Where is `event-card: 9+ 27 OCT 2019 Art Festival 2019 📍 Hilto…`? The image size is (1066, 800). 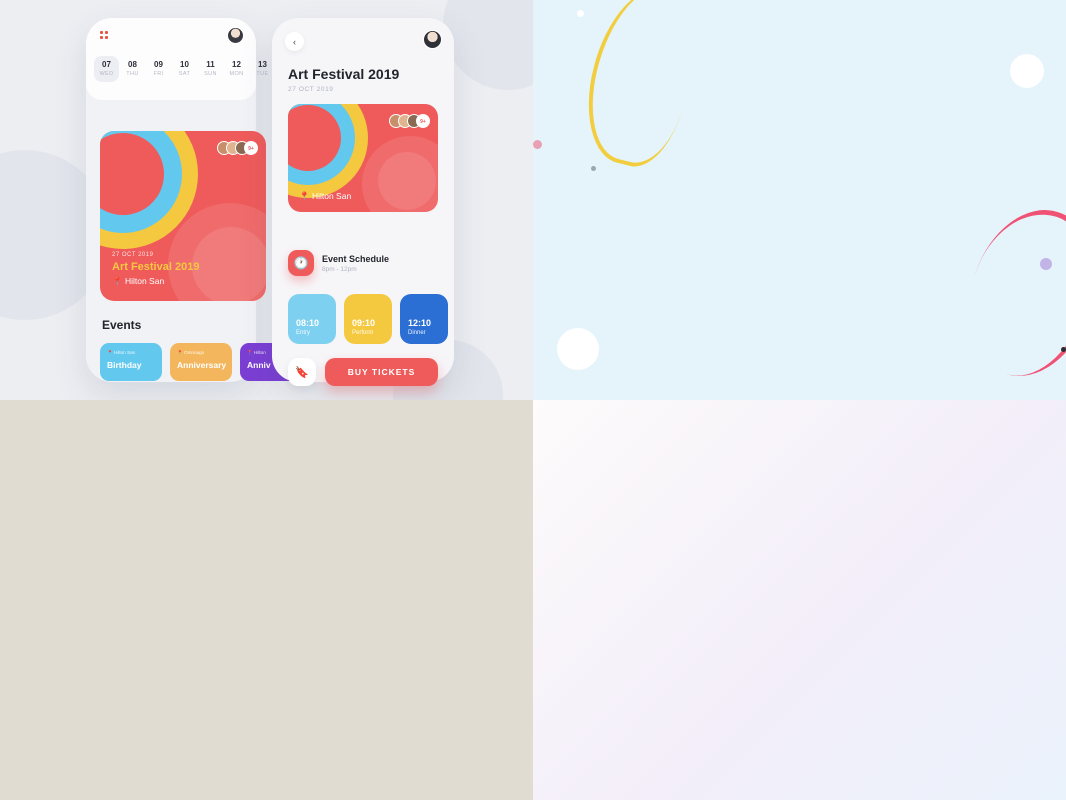
event-card: 9+ 27 OCT 2019 Art Festival 2019 📍 Hilto… is located at coordinates (183, 216).